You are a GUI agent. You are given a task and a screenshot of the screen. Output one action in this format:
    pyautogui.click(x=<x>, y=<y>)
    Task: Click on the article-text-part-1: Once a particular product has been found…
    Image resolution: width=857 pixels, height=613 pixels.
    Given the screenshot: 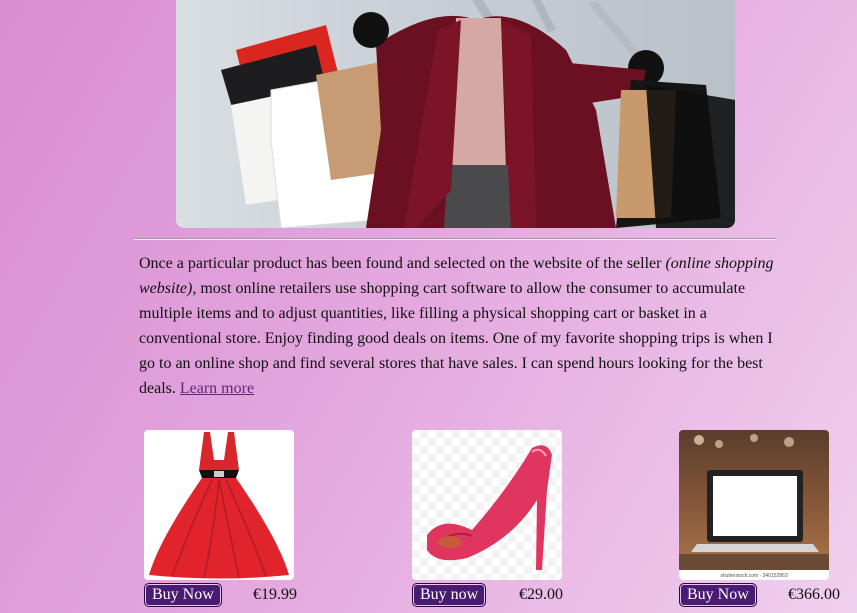 What is the action you would take?
    pyautogui.click(x=402, y=263)
    